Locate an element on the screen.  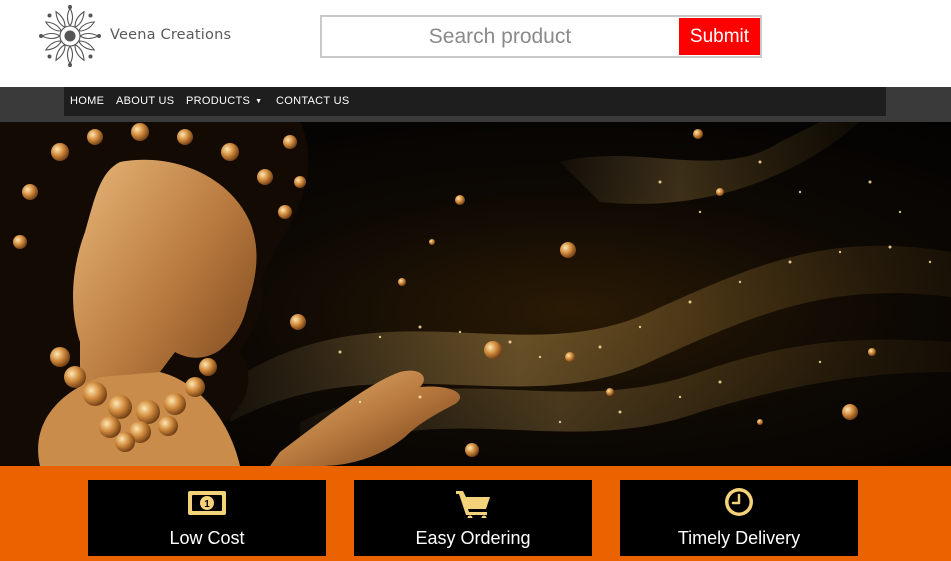
nav-item-home: HOME is located at coordinates (87, 101).